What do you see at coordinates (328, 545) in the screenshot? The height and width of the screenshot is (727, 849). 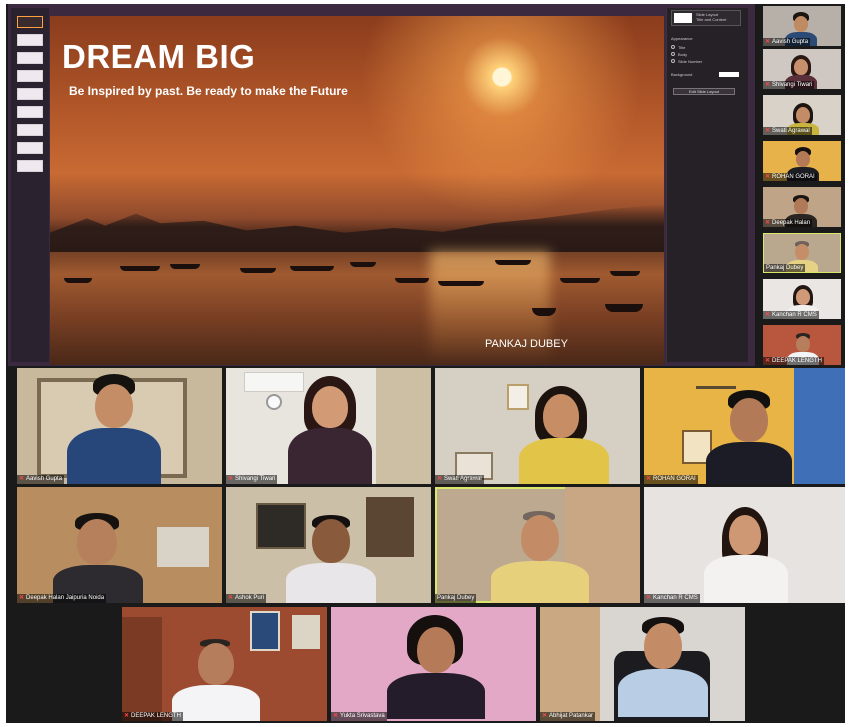 I see `video-tile: ✕ Ashok Puri` at bounding box center [328, 545].